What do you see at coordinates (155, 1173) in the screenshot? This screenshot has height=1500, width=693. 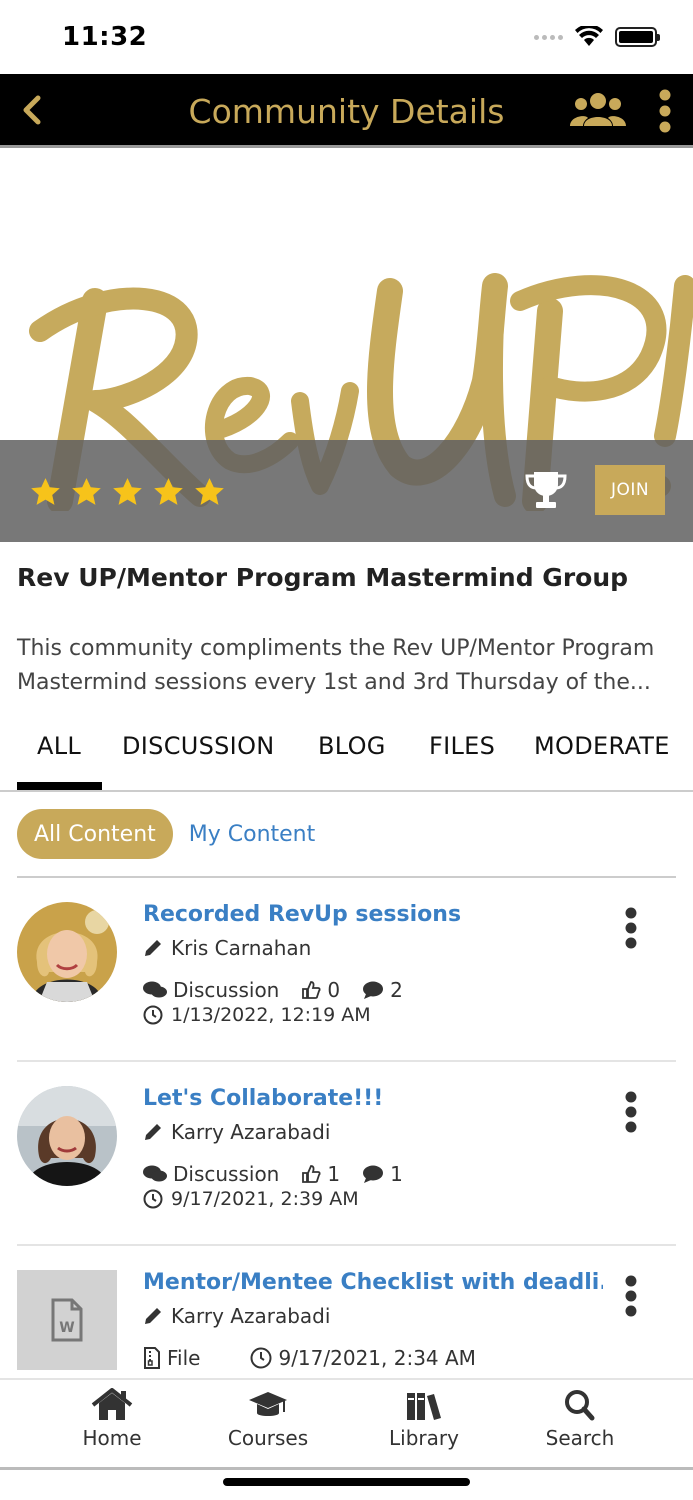 I see `comments-icon` at bounding box center [155, 1173].